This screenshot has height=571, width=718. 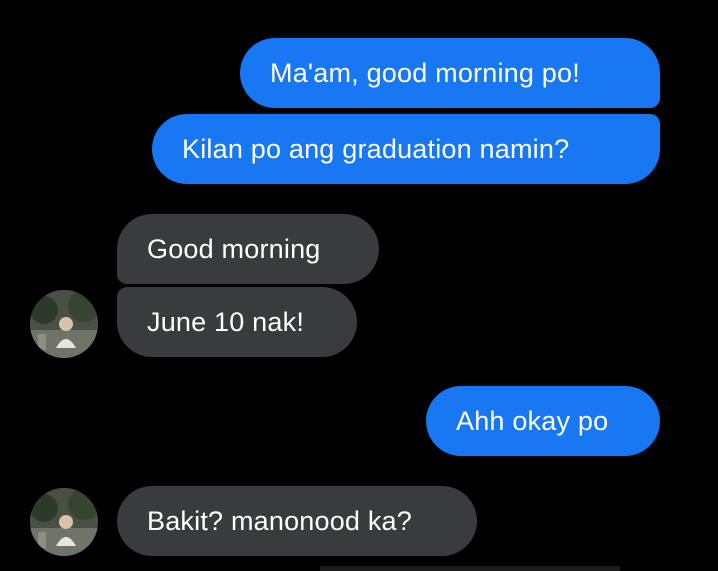 I want to click on received-message-bubble: June 10 nak!, so click(x=237, y=322).